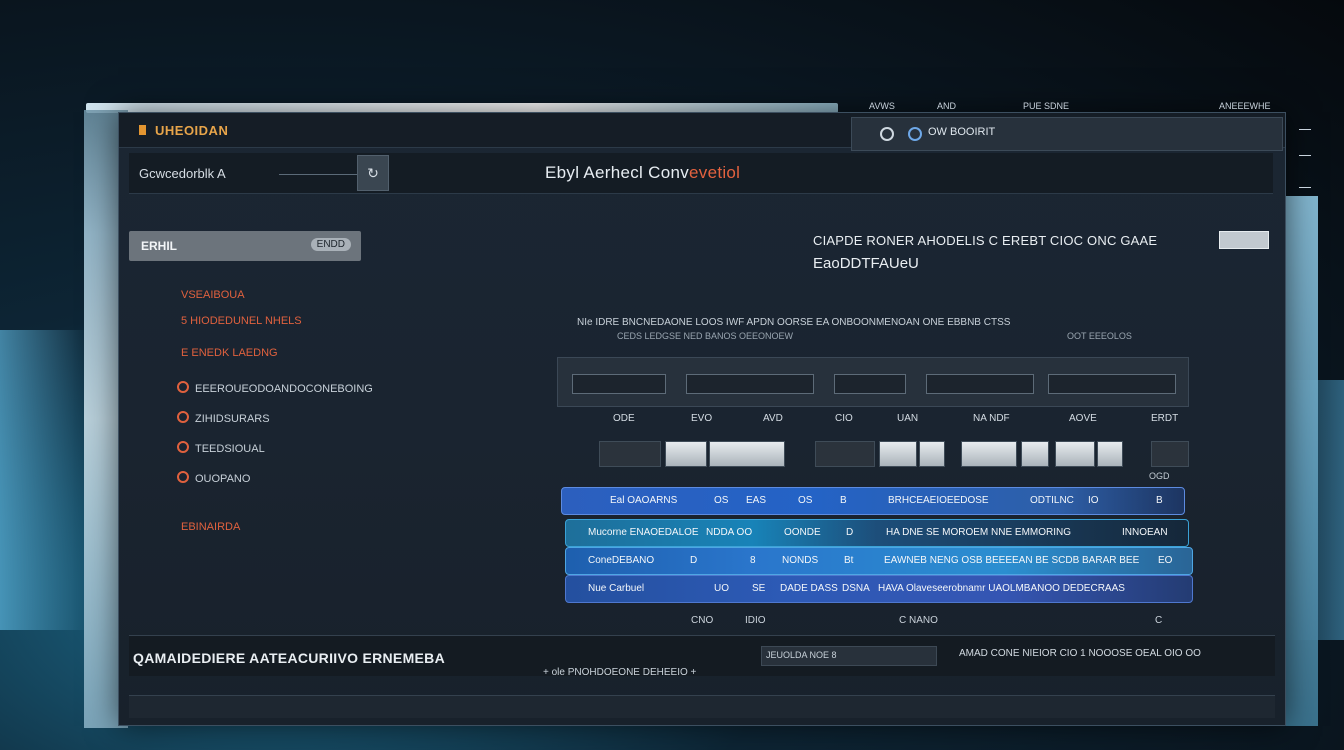  What do you see at coordinates (159, 246) in the screenshot?
I see `sidebar-search-label: ERHIL` at bounding box center [159, 246].